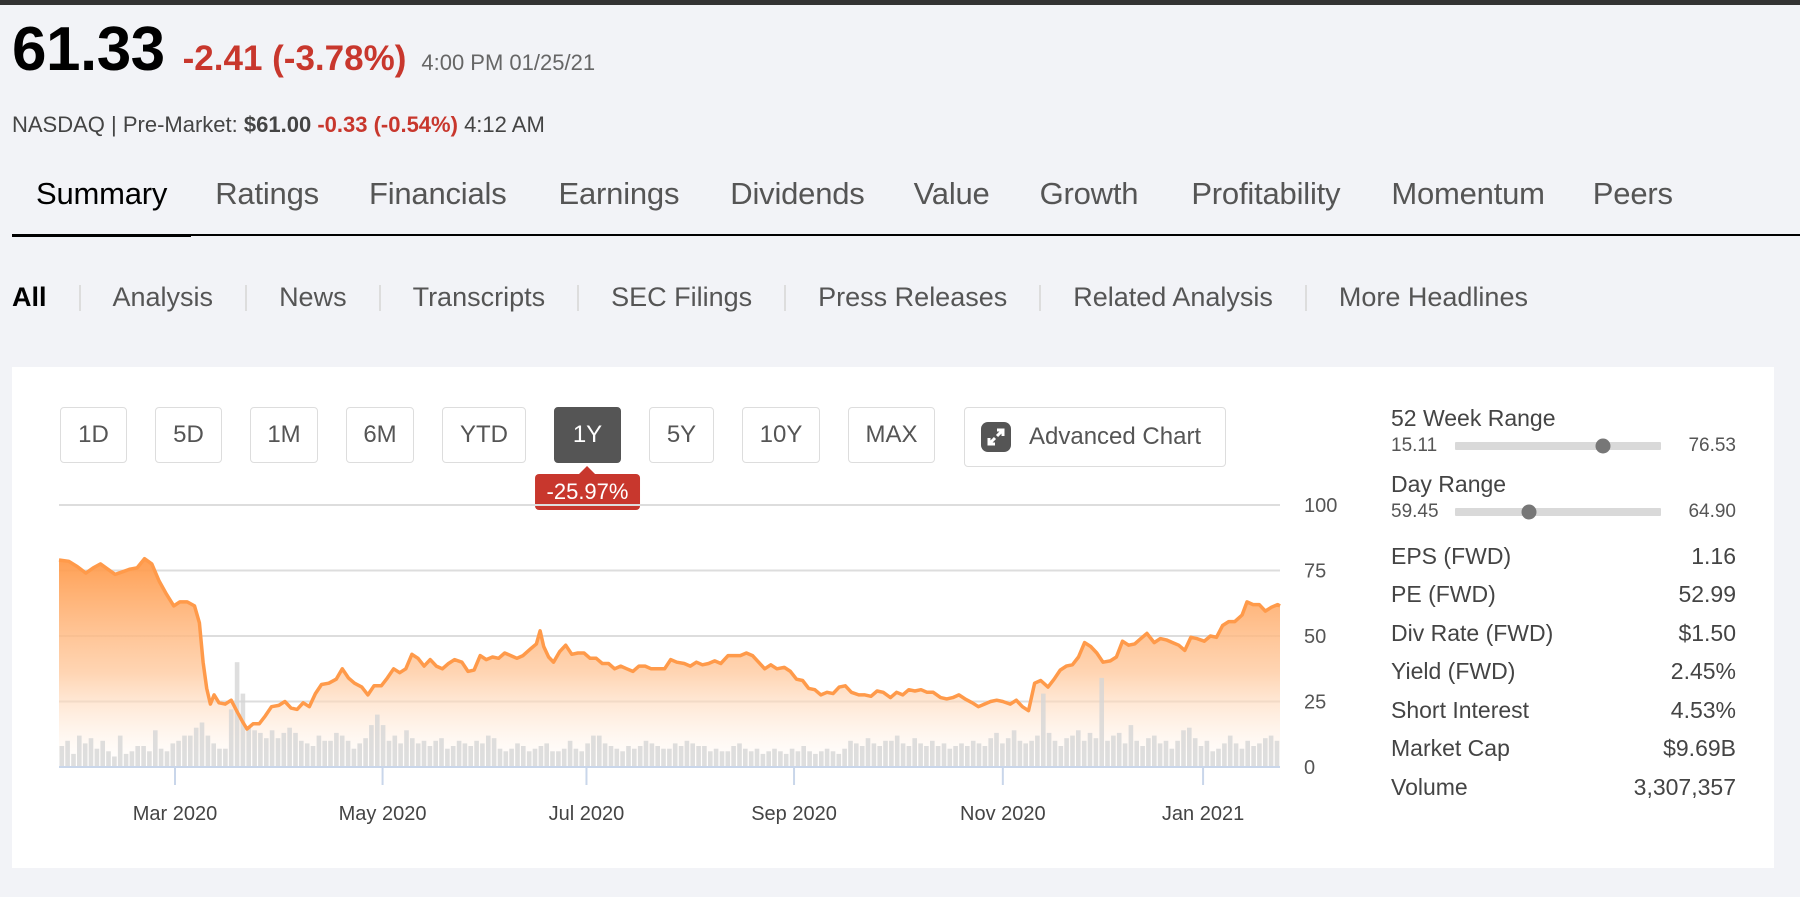  I want to click on tab-summary: Summary, so click(102, 201).